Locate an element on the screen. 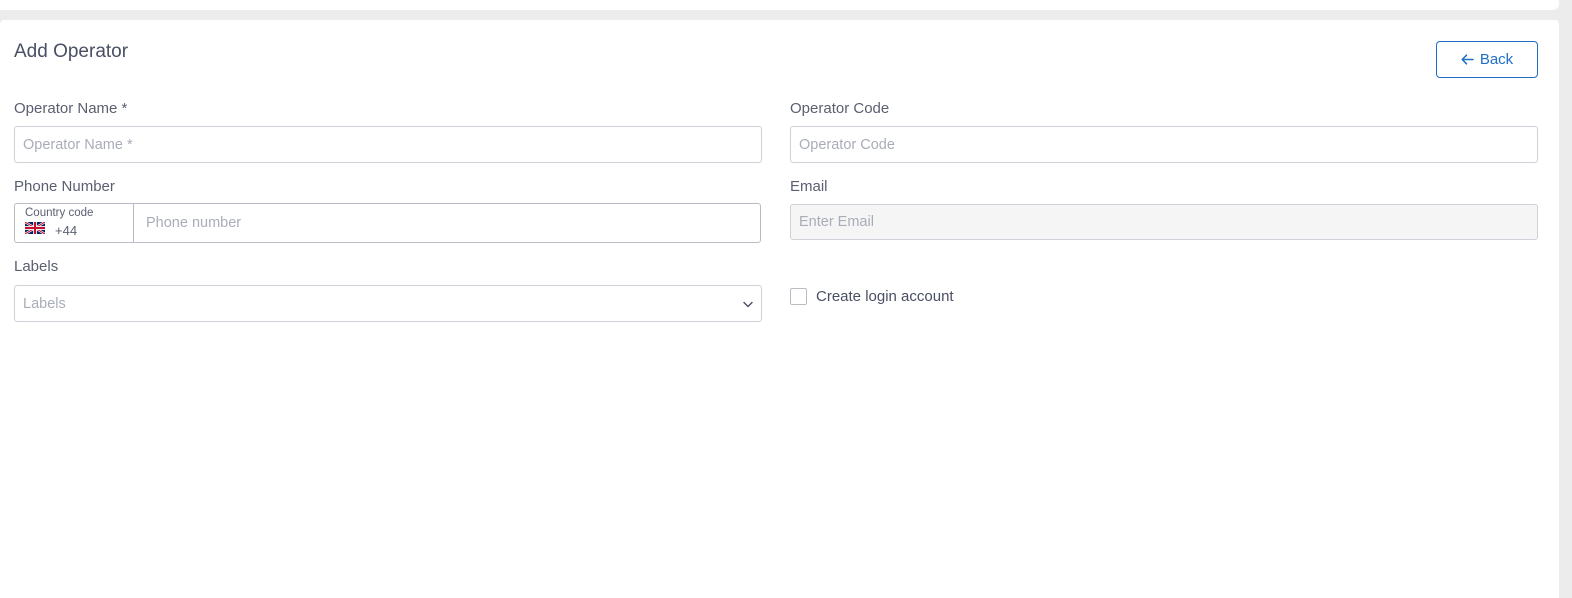 Image resolution: width=1572 pixels, height=598 pixels. country-code-selector: Country code +44 is located at coordinates (74, 223).